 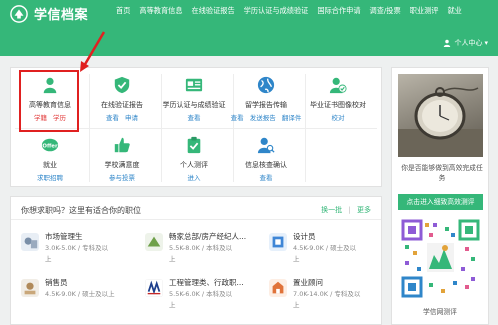 I want to click on job-title: 销售员, so click(x=56, y=282).